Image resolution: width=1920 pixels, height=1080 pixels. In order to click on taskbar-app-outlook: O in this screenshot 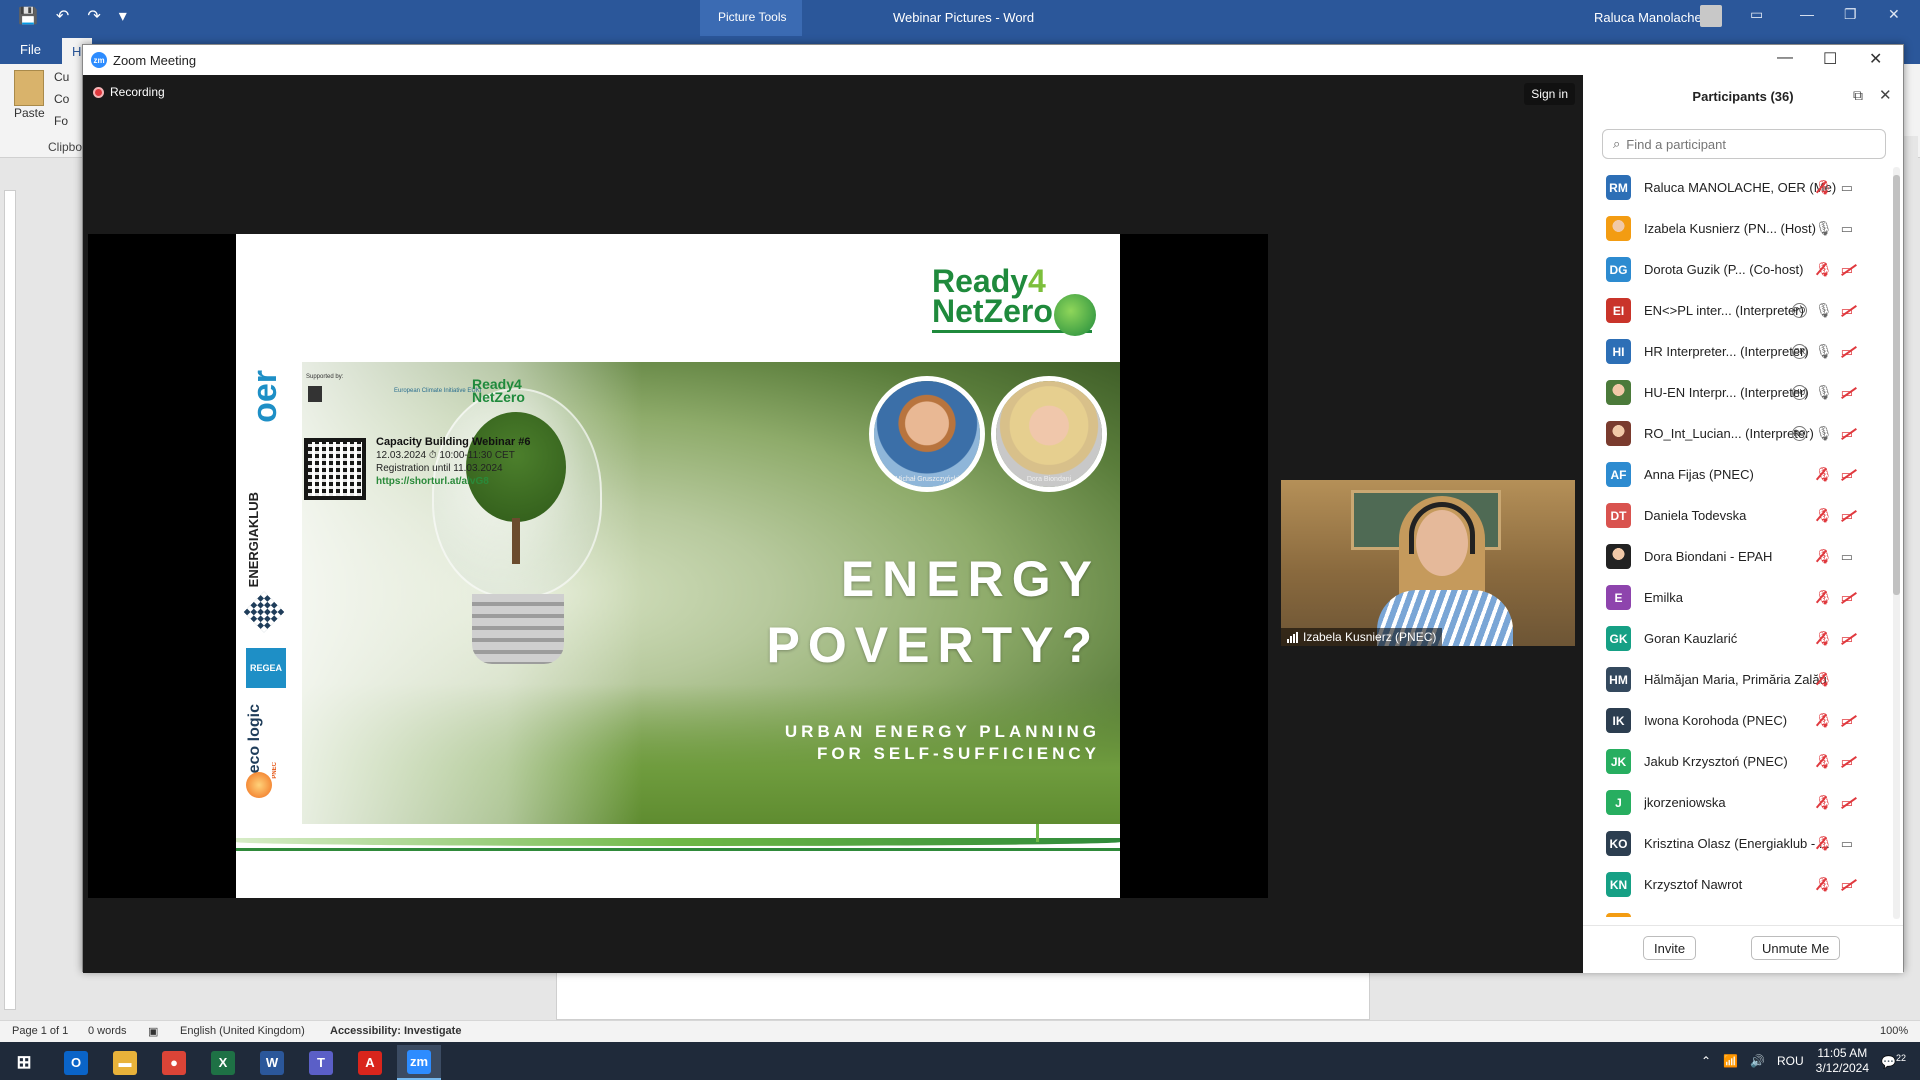, I will do `click(76, 1062)`.